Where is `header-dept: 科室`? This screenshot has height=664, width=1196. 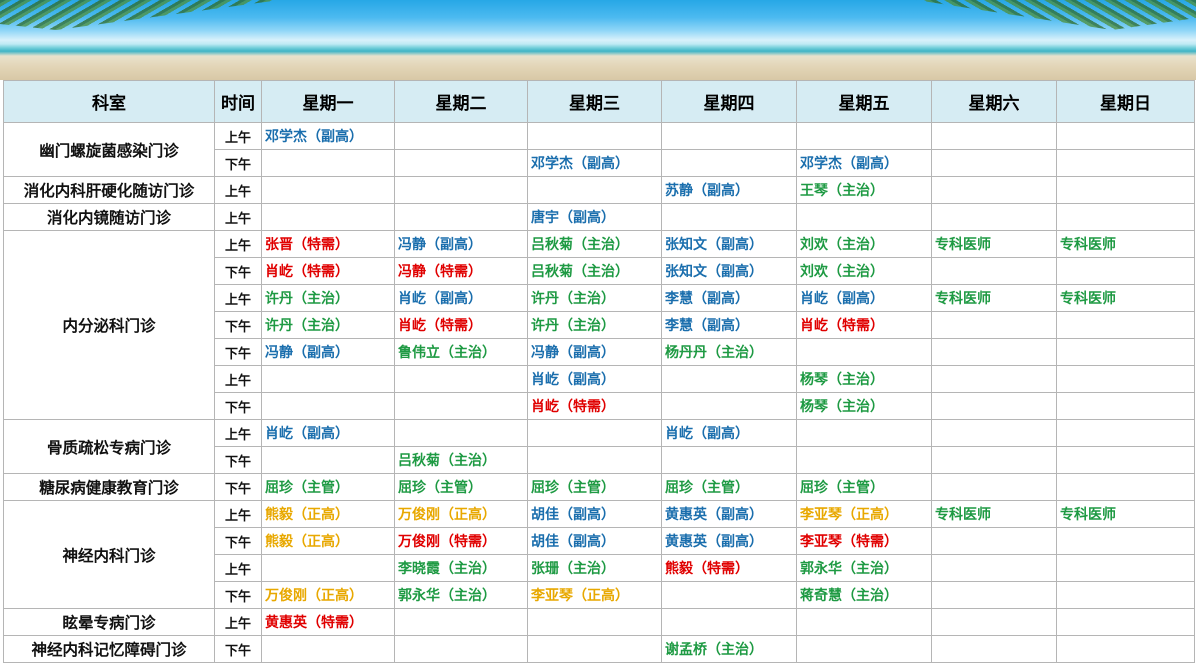 header-dept: 科室 is located at coordinates (109, 101).